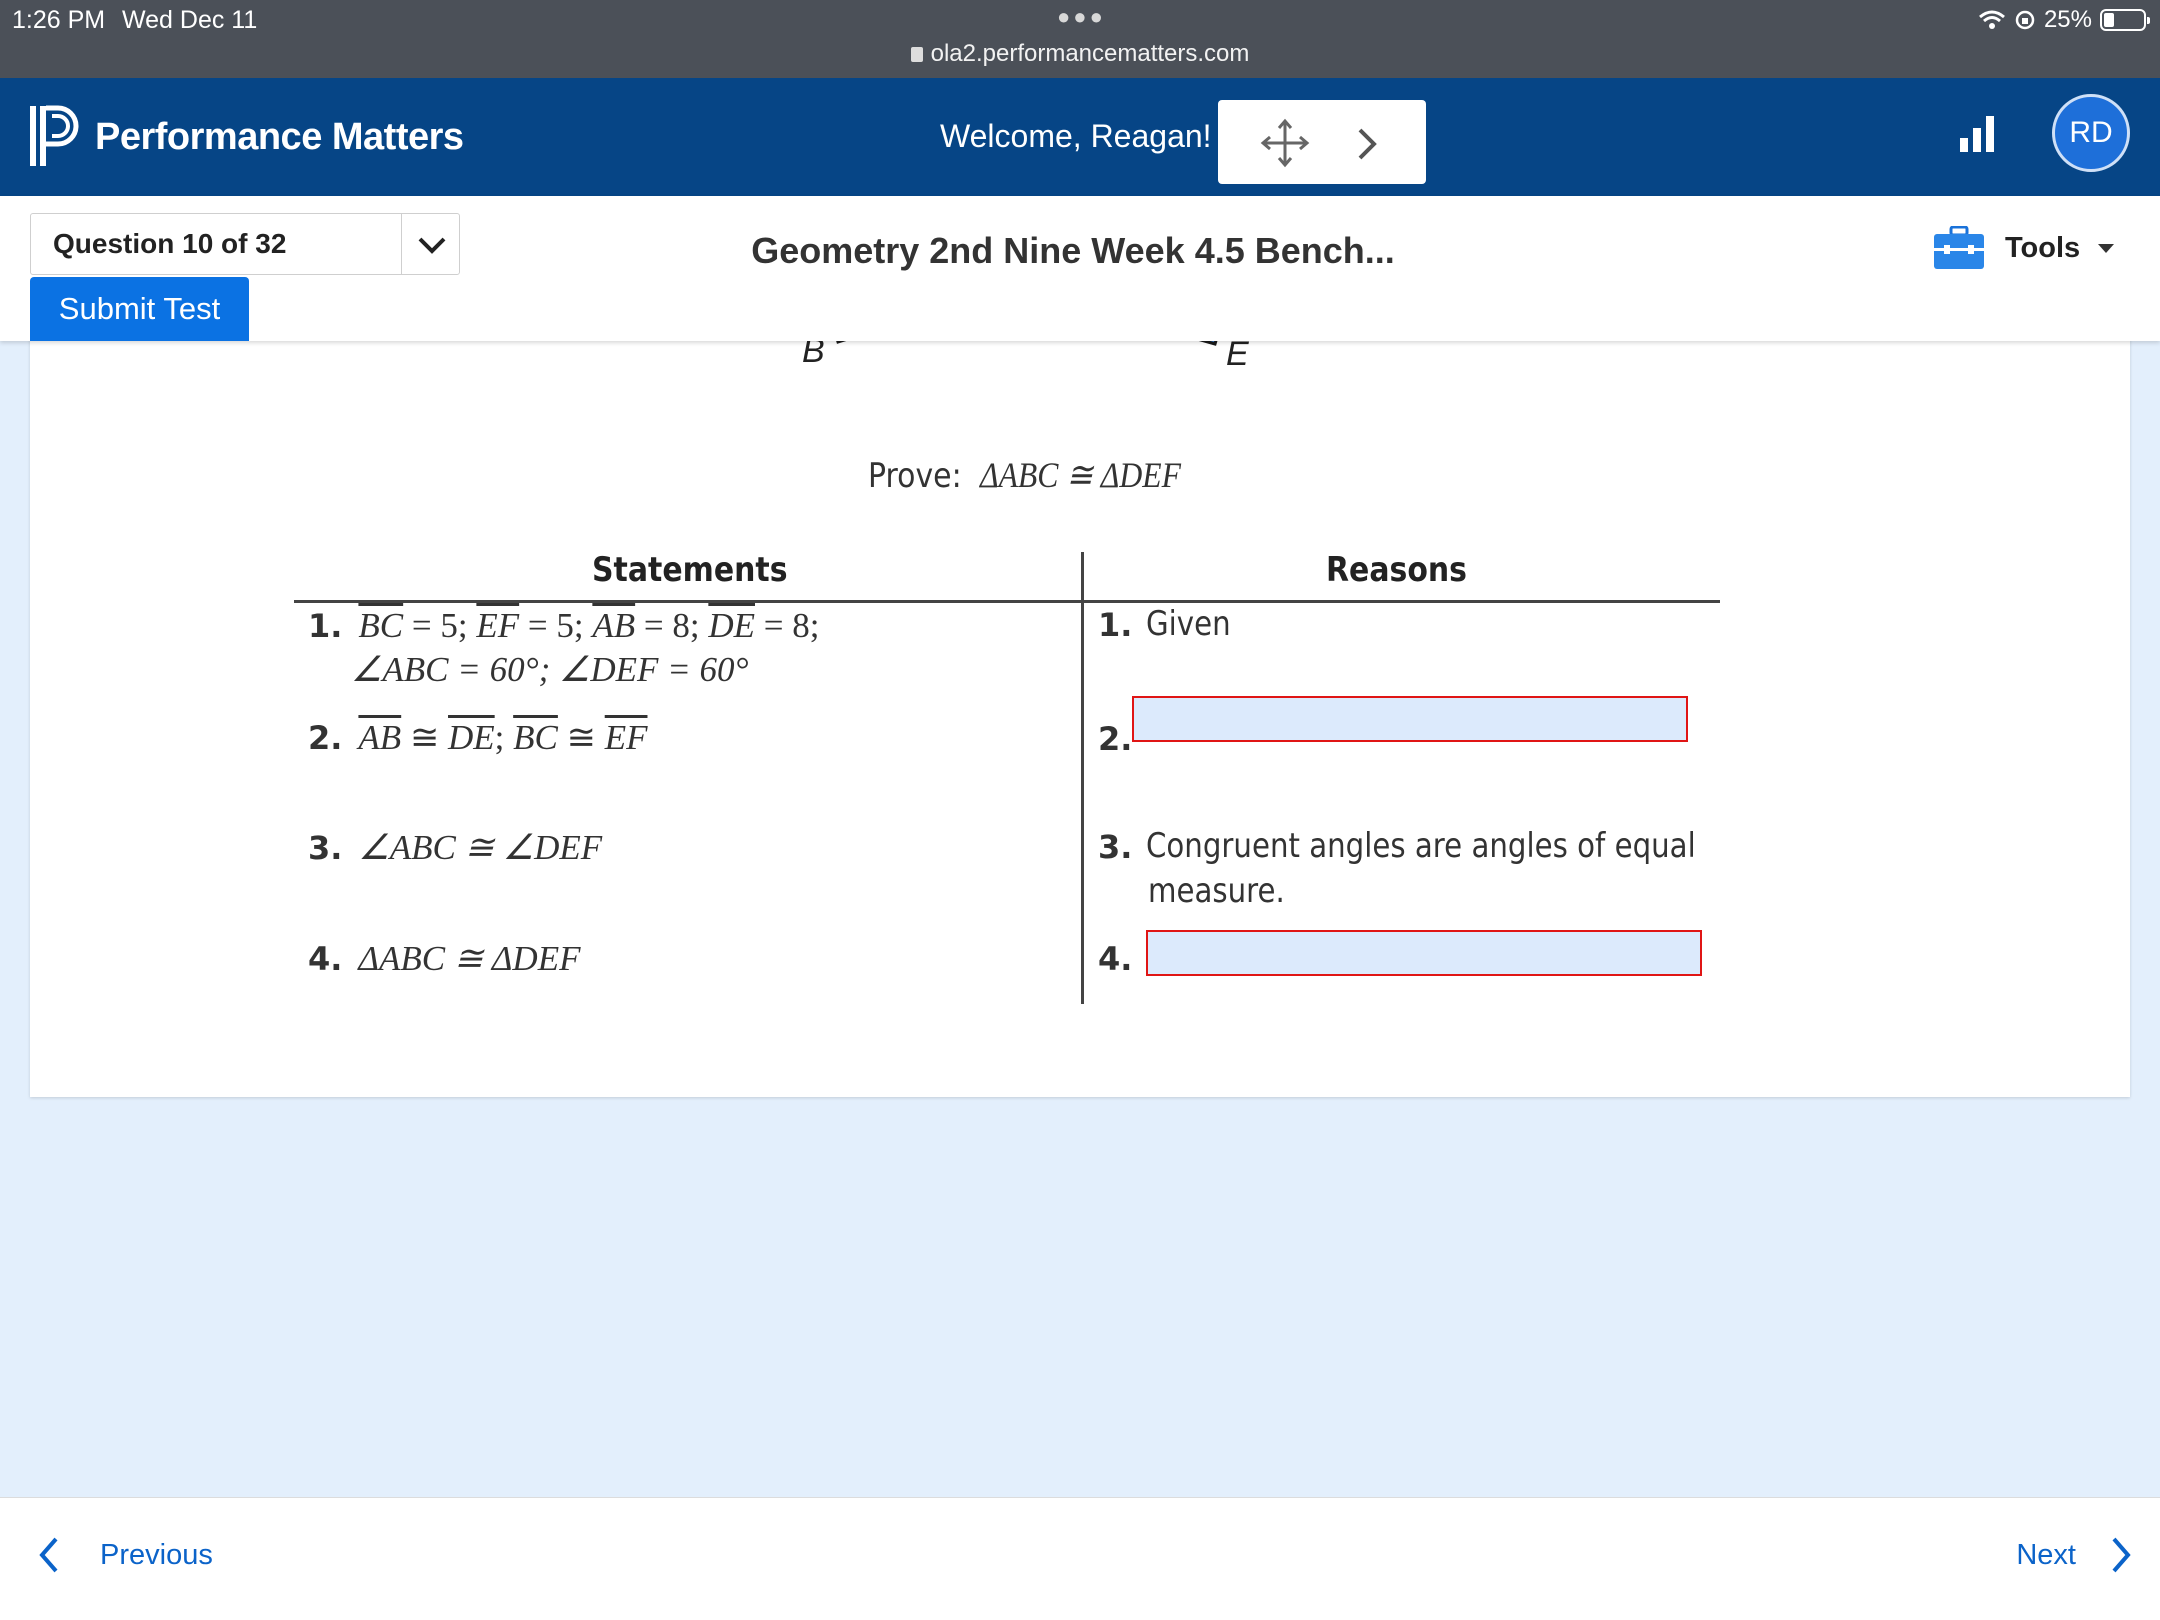 Image resolution: width=2160 pixels, height=1620 pixels. I want to click on statement-text: ∠ABC ≅ ∠DEF, so click(480, 847).